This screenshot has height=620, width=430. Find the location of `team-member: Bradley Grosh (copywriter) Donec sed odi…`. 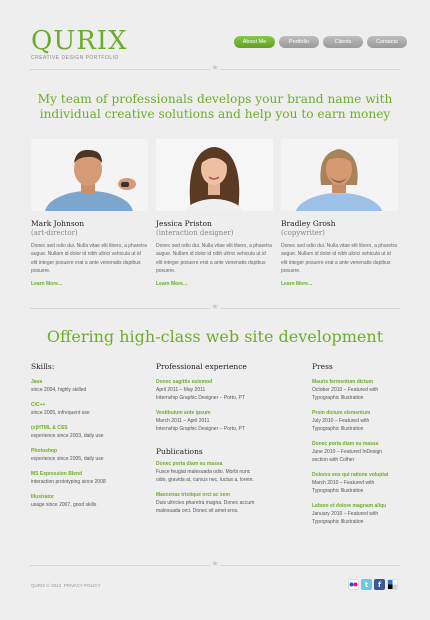

team-member: Bradley Grosh (copywriter) Donec sed odi… is located at coordinates (339, 213).